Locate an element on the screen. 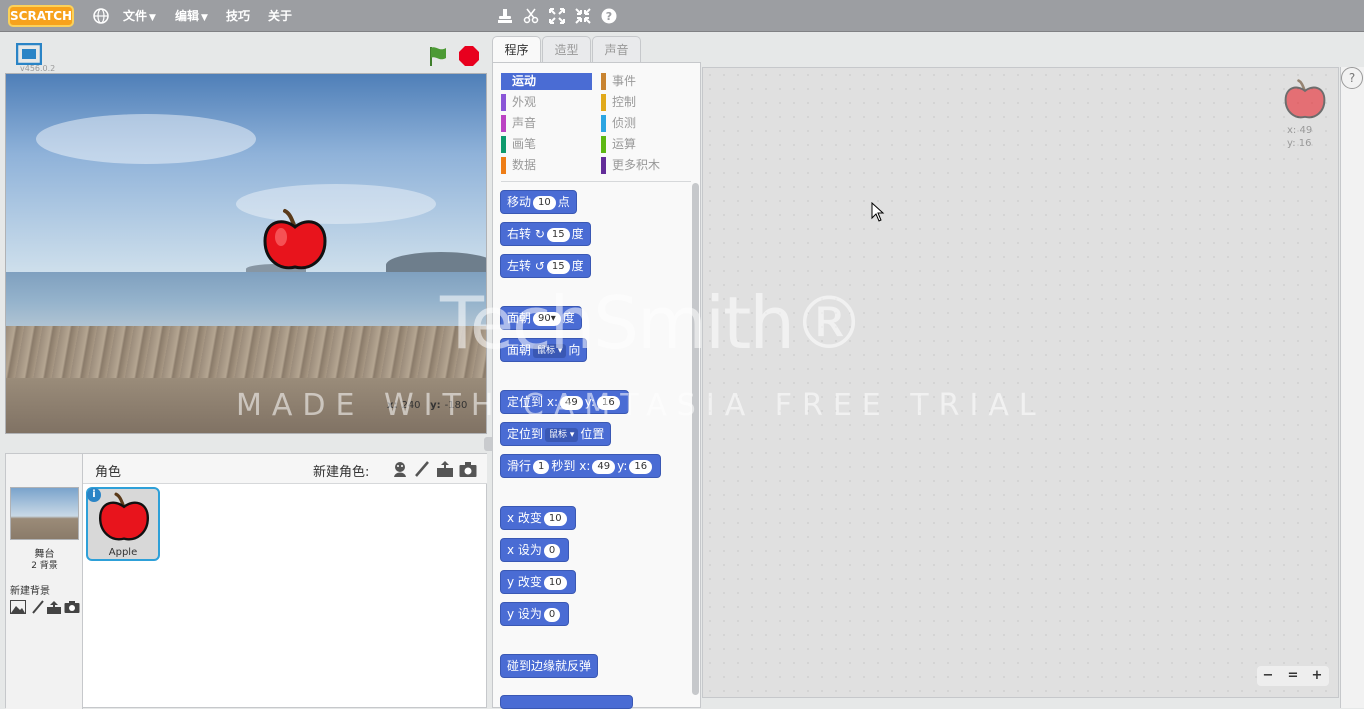 The image size is (1364, 709). block-go-to-xy: 定位到 x: 49 y: 16 is located at coordinates (564, 402).